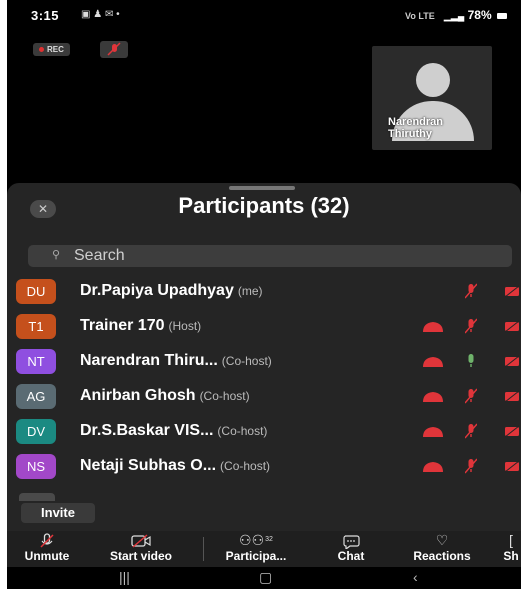 This screenshot has width=521, height=589. What do you see at coordinates (269, 539) in the screenshot?
I see `participants-count: 32` at bounding box center [269, 539].